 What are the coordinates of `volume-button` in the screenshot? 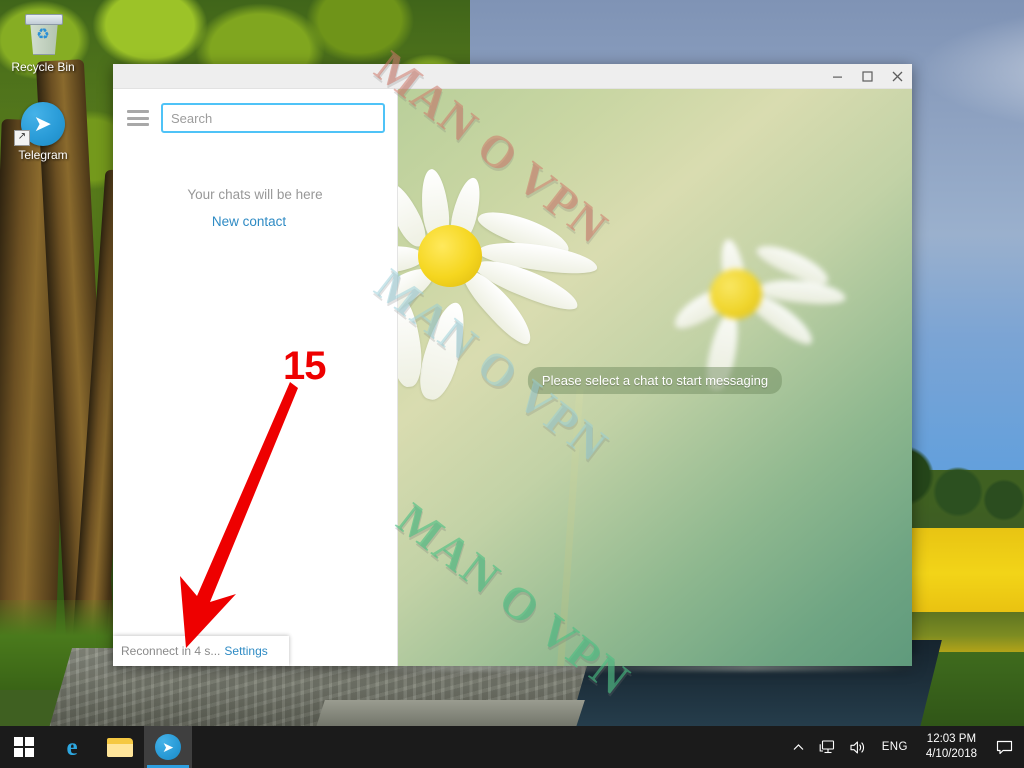 It's located at (858, 747).